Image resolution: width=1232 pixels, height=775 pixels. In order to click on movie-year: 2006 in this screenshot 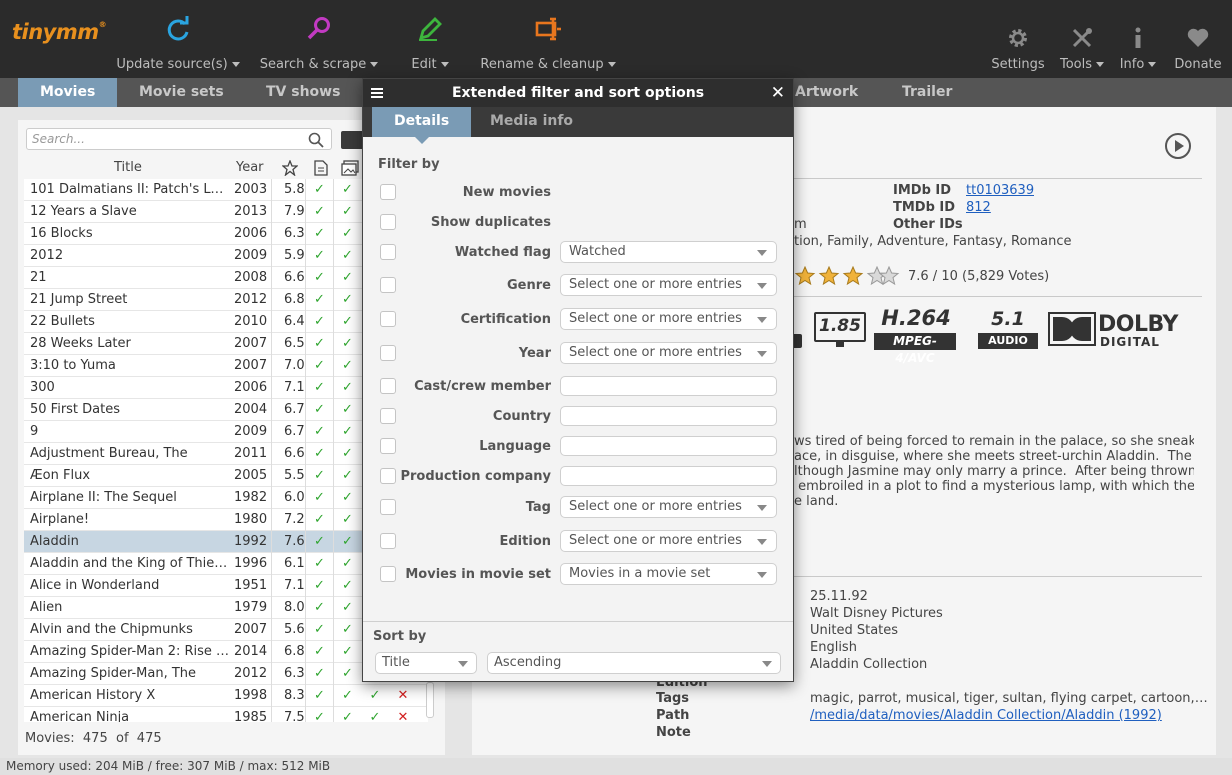, I will do `click(251, 233)`.